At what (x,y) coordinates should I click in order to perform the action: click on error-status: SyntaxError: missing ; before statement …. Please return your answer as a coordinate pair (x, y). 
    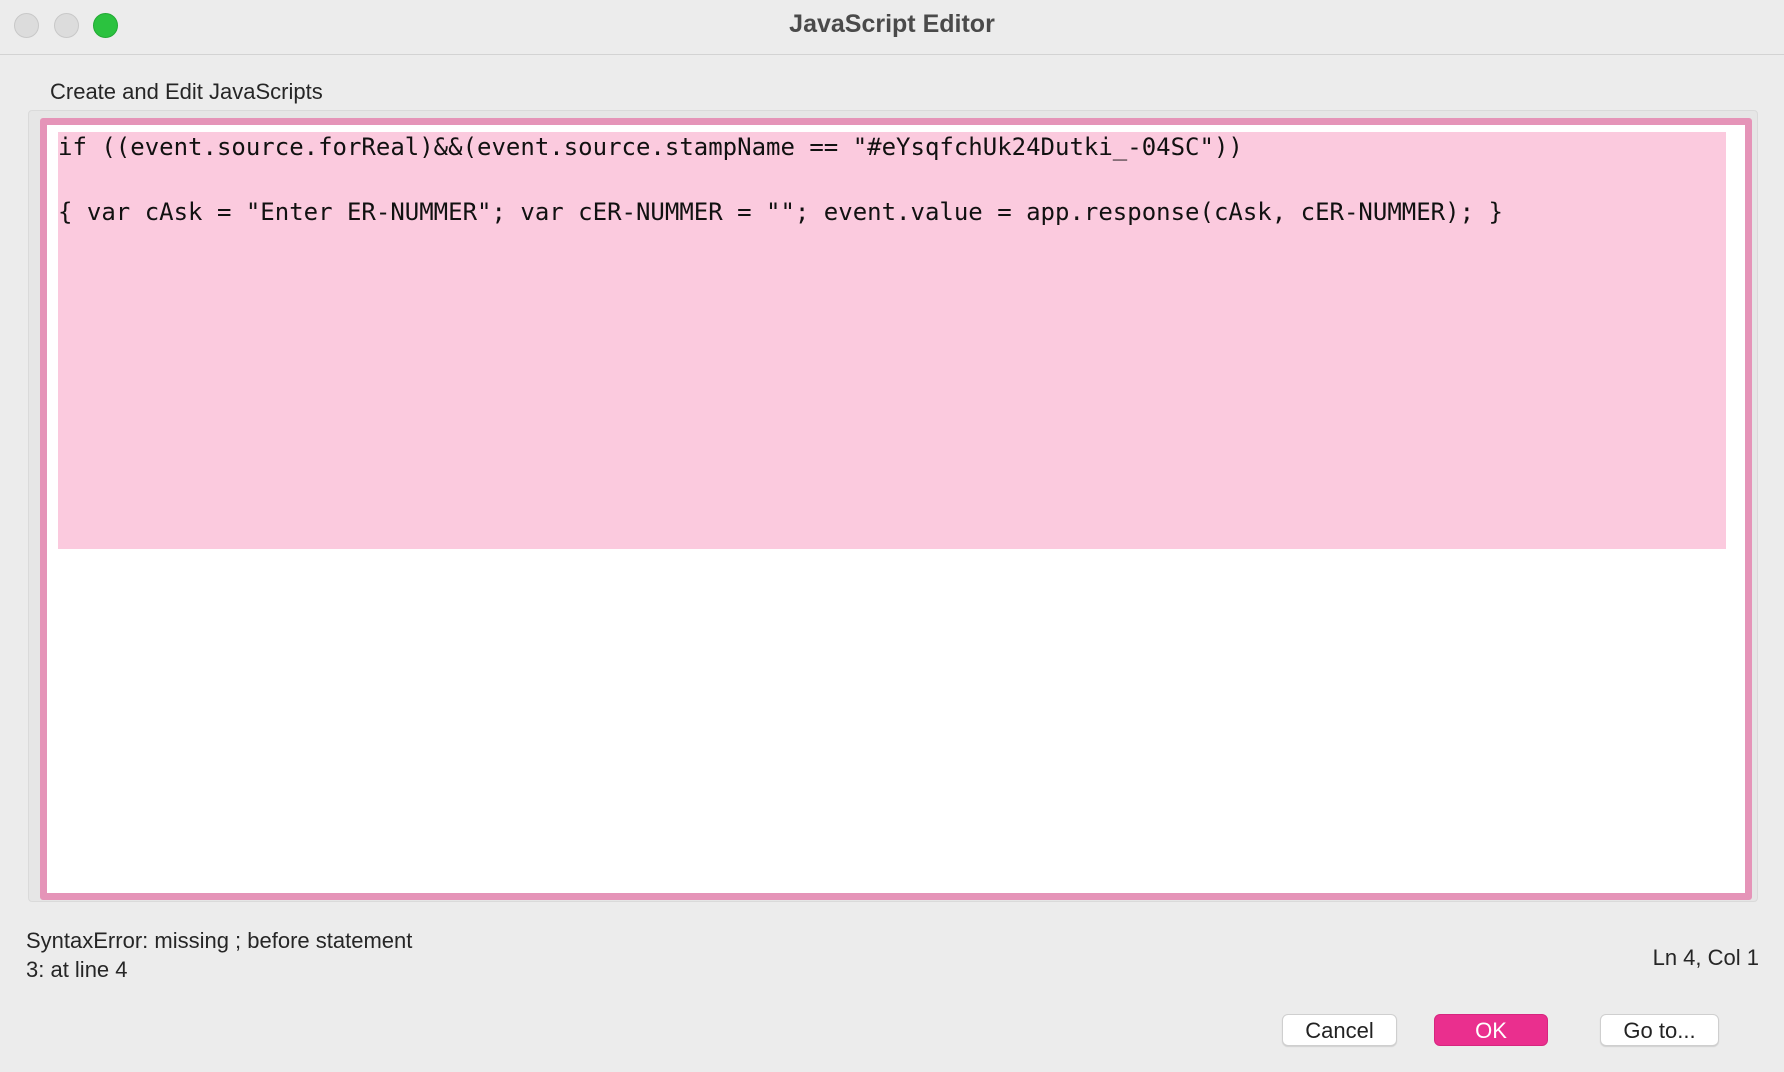
    Looking at the image, I should click on (219, 955).